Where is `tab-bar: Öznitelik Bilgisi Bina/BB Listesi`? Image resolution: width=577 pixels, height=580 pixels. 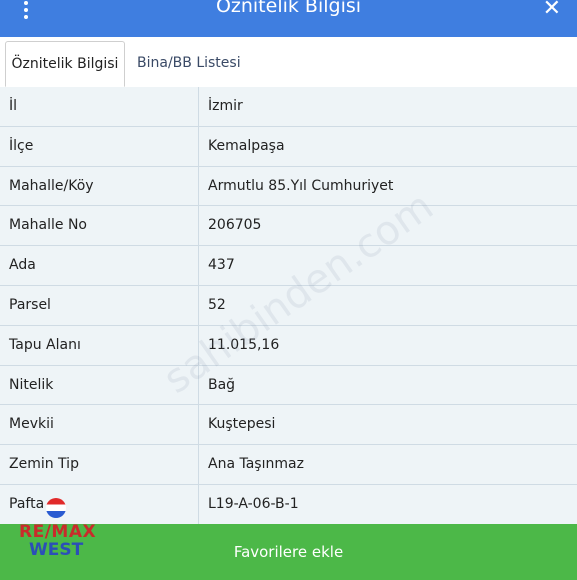
tab-bar: Öznitelik Bilgisi Bina/BB Listesi is located at coordinates (288, 62).